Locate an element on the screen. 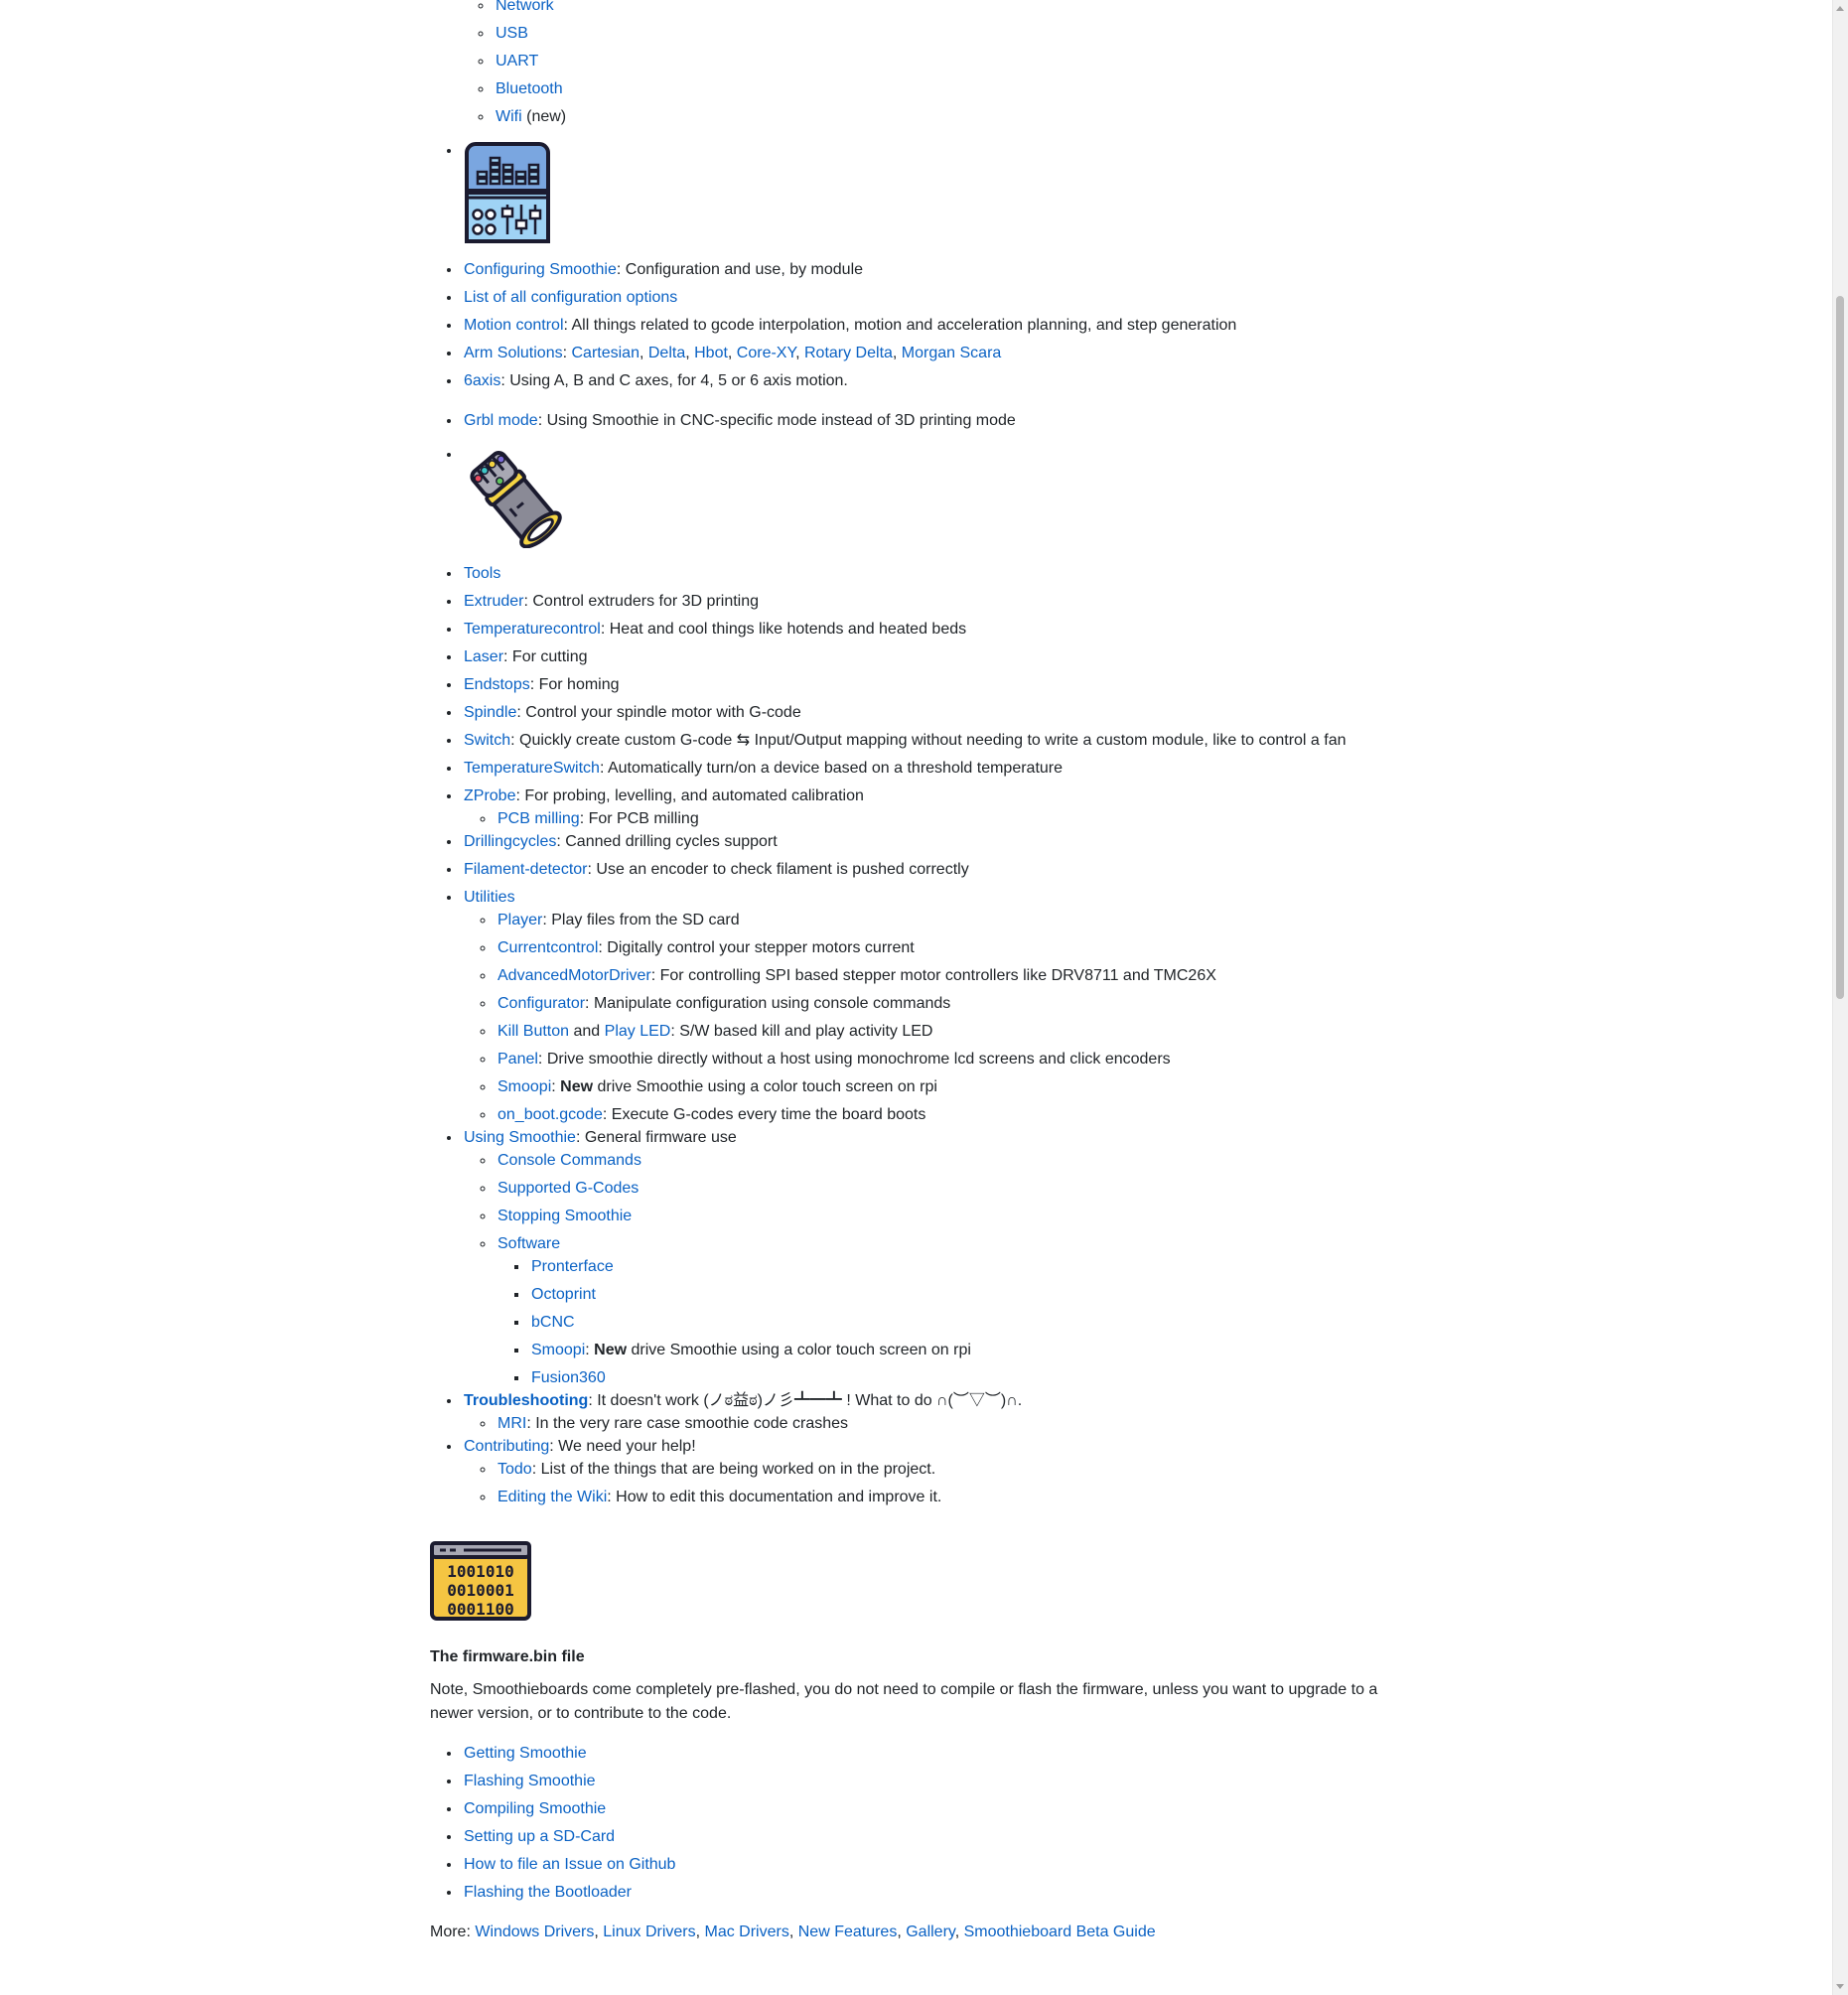 Image resolution: width=1848 pixels, height=1995 pixels. firmware-heading: The firmware.bin file is located at coordinates (507, 1656).